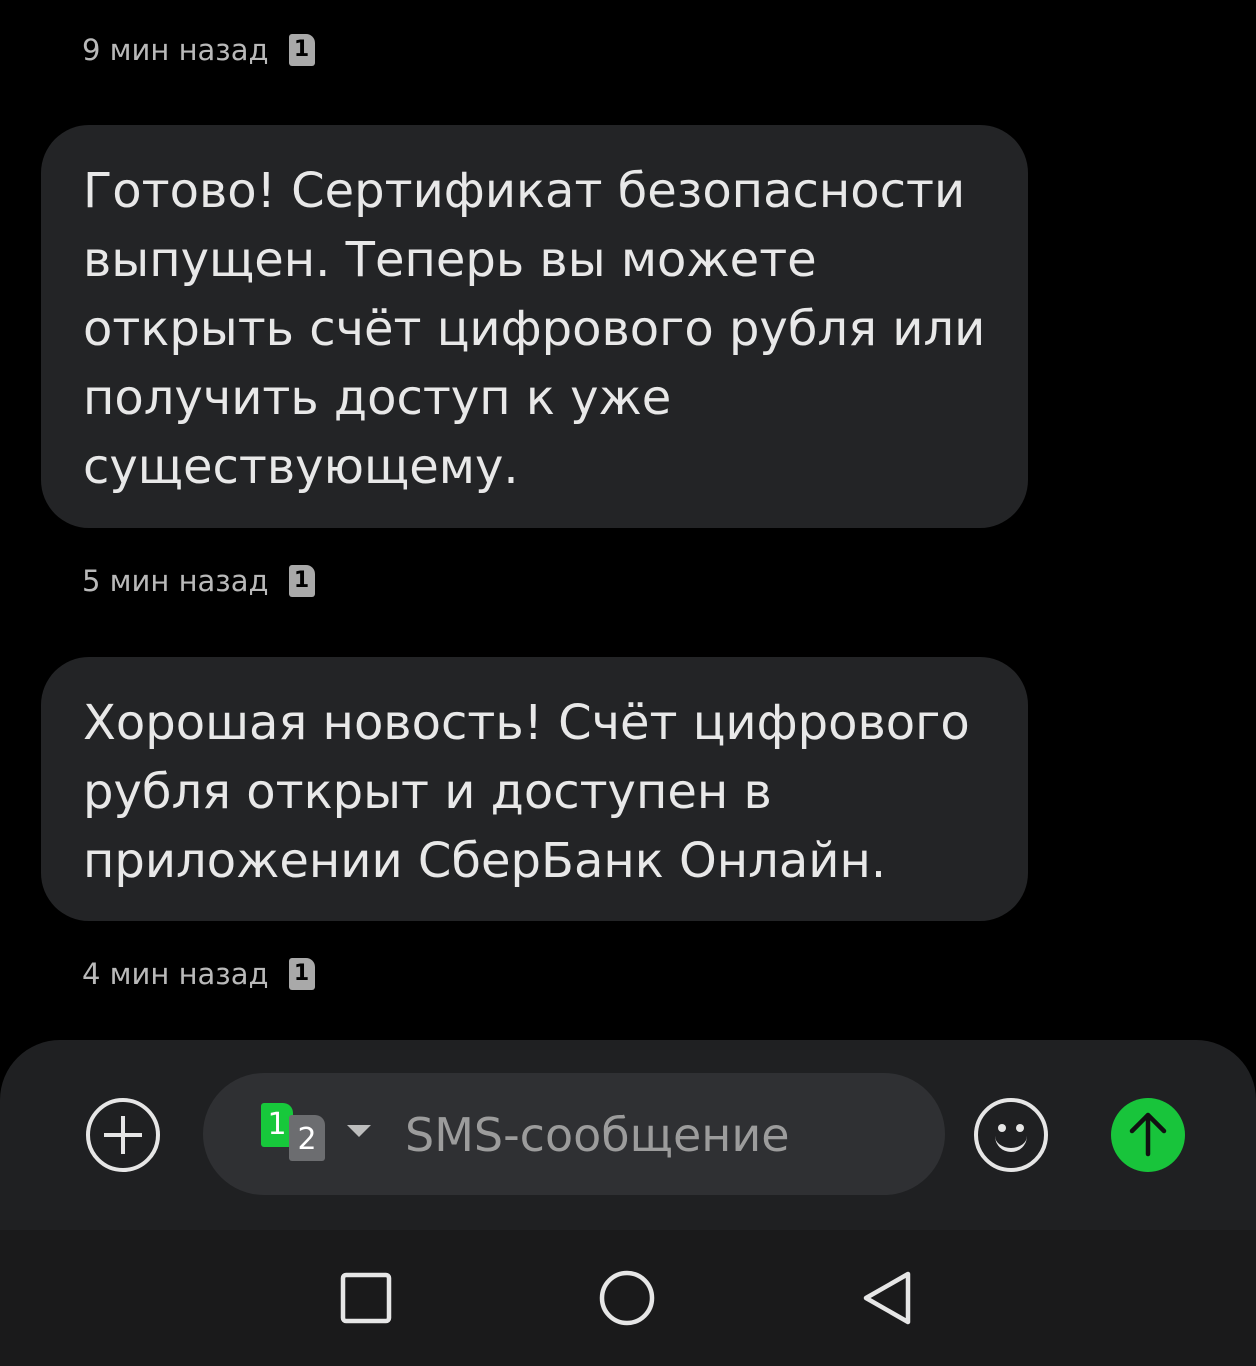 This screenshot has width=1256, height=1366. I want to click on timestamp-text: 5 мин назад, so click(175, 581).